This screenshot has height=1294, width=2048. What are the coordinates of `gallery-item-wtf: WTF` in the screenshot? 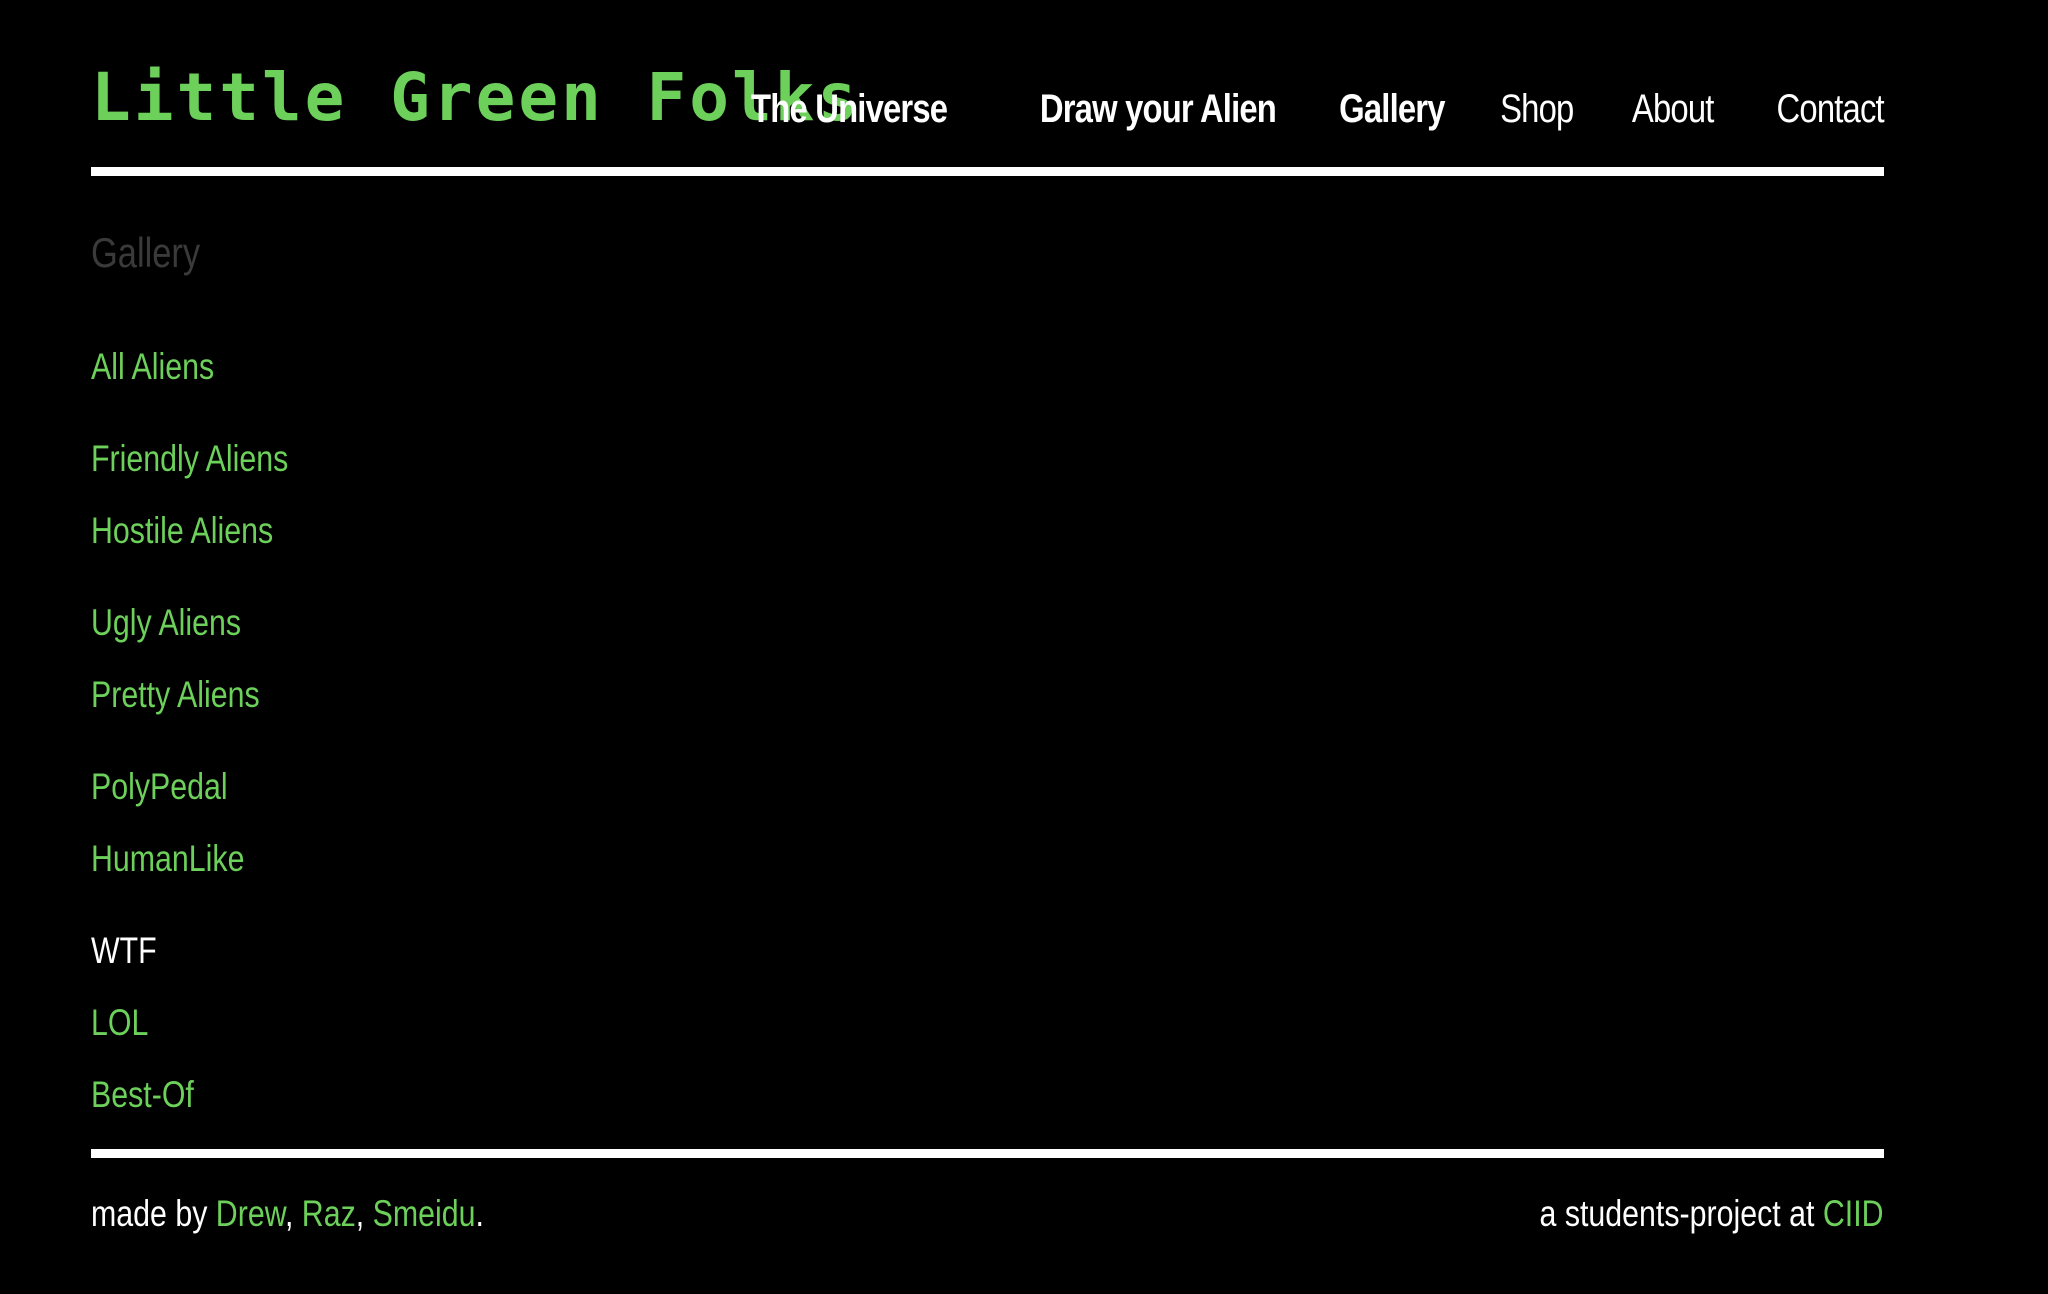 It's located at (124, 951).